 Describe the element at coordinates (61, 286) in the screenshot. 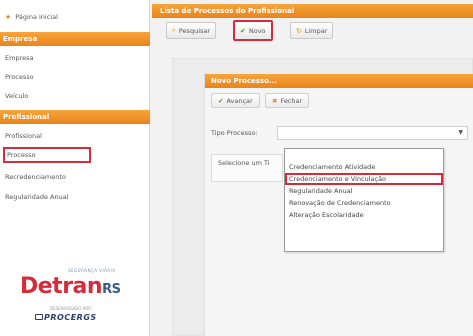

I see `detran-logo-main: Detran` at that location.